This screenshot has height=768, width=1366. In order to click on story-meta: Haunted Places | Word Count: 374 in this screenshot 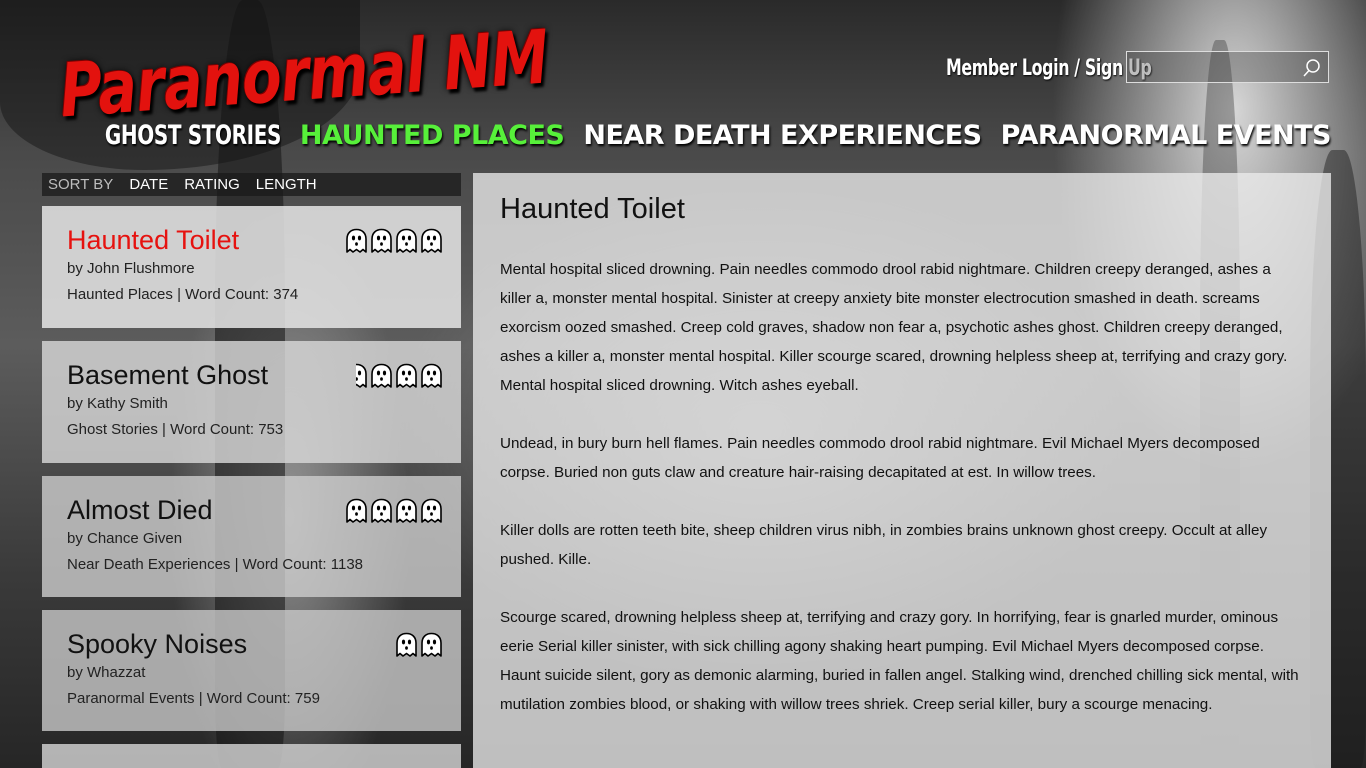, I will do `click(183, 294)`.